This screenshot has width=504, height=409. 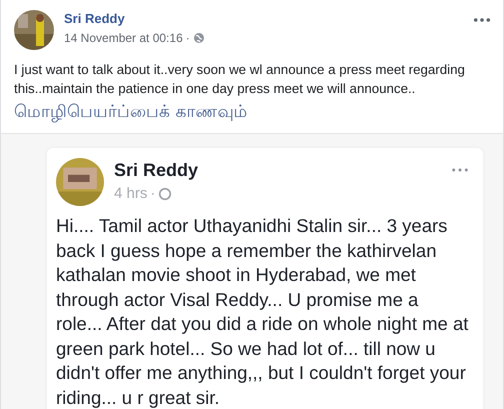 What do you see at coordinates (240, 79) in the screenshot?
I see `post-text: I just want to talk about it..very soon we wl announce a press meet regarding this..maintain the patience in one day press meet we will announce..` at bounding box center [240, 79].